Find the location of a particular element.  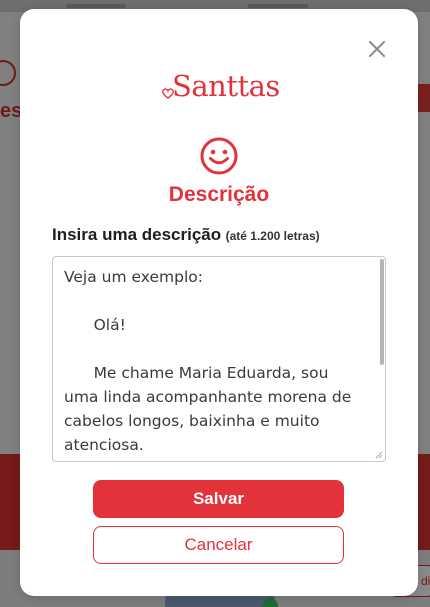

modal-title: Descrição is located at coordinates (219, 194).